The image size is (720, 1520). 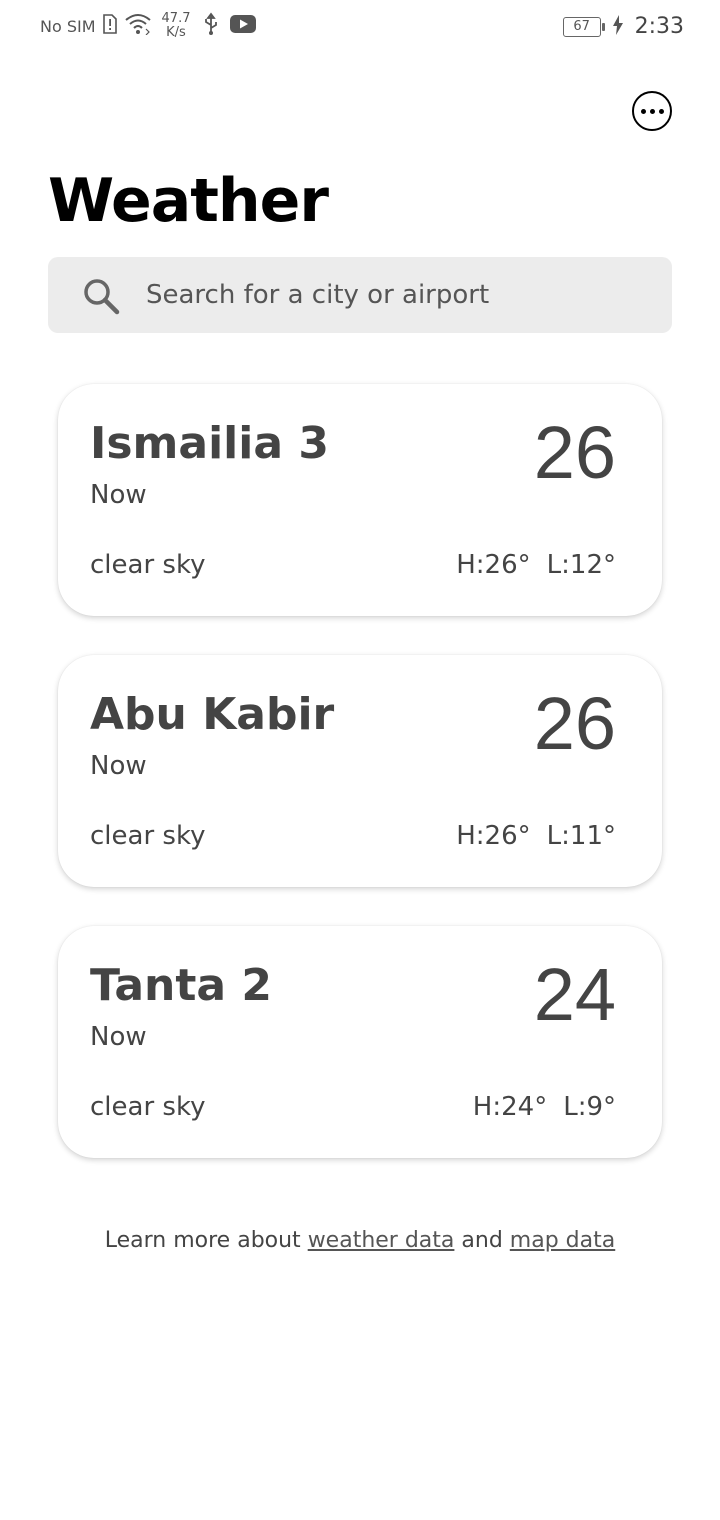 I want to click on search-bar, so click(x=360, y=295).